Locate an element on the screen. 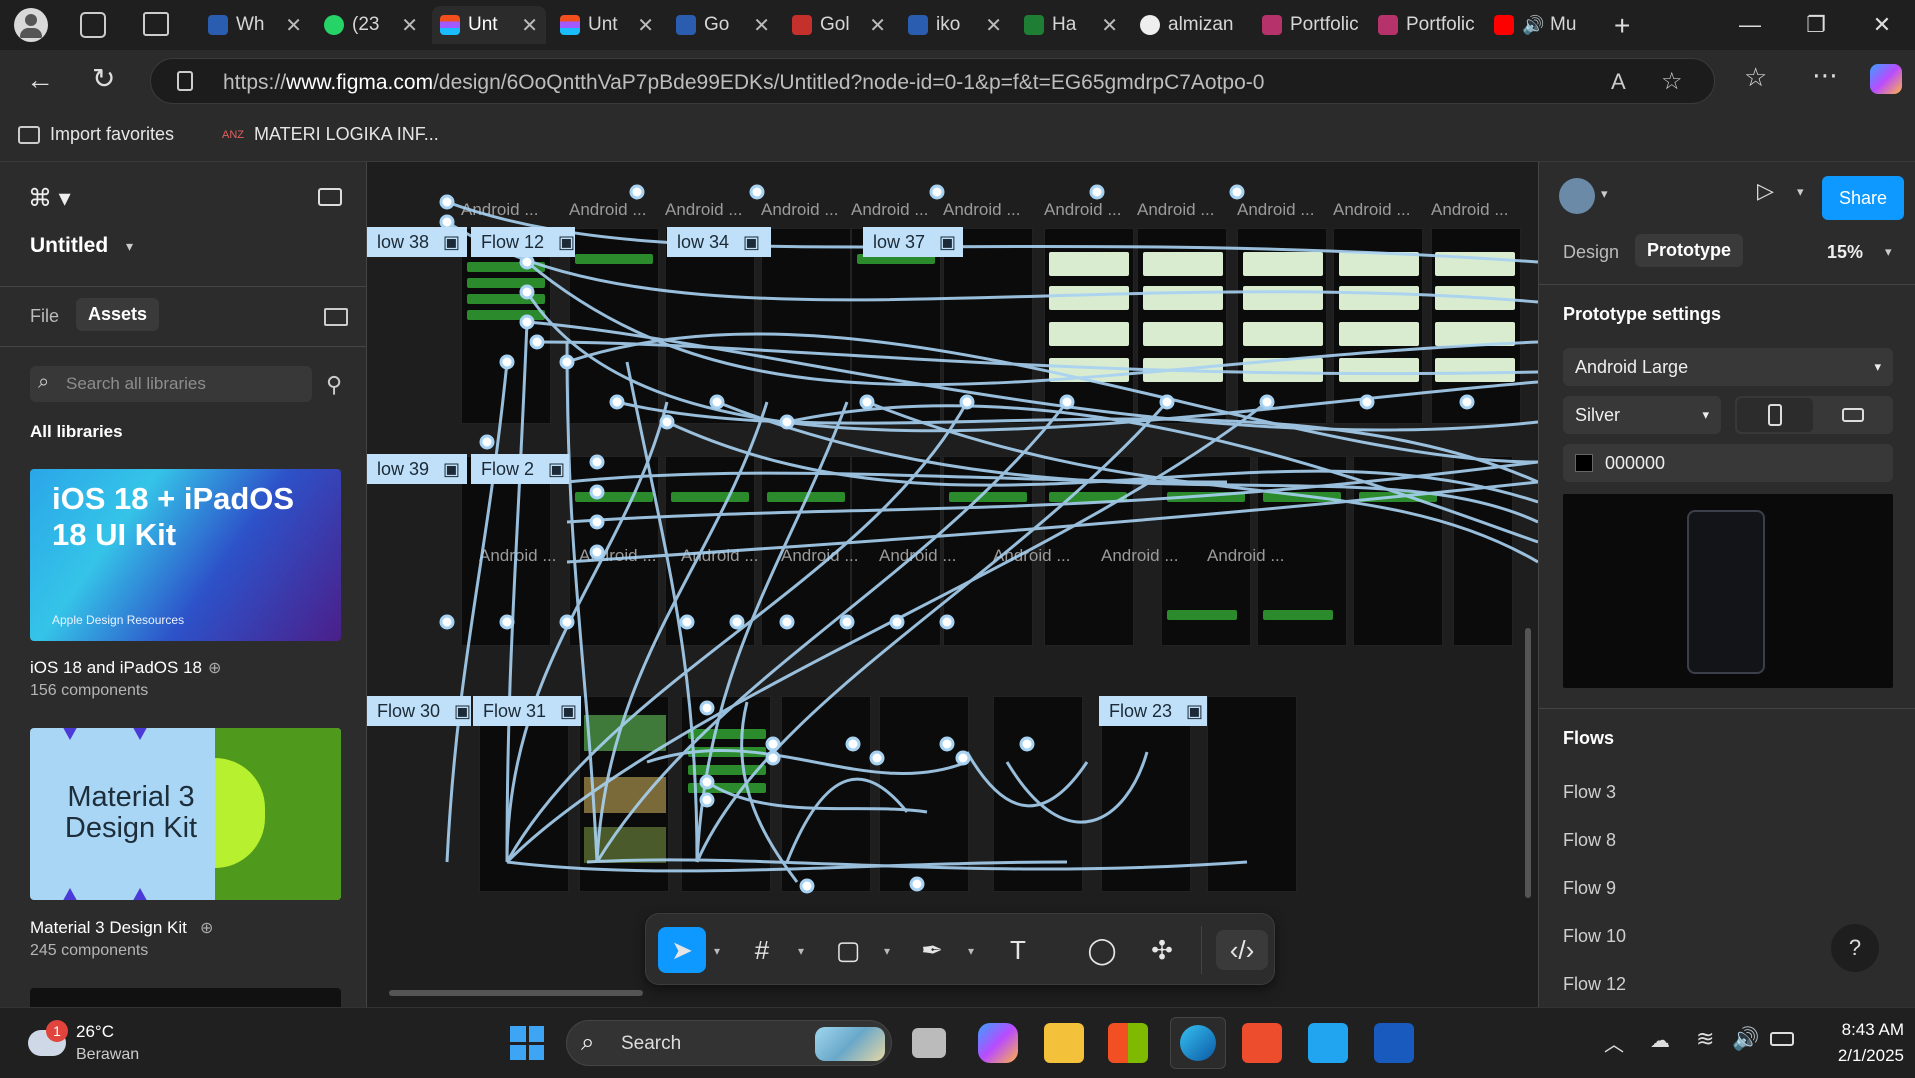  network-status-icon: ☁ is located at coordinates (1660, 1040).